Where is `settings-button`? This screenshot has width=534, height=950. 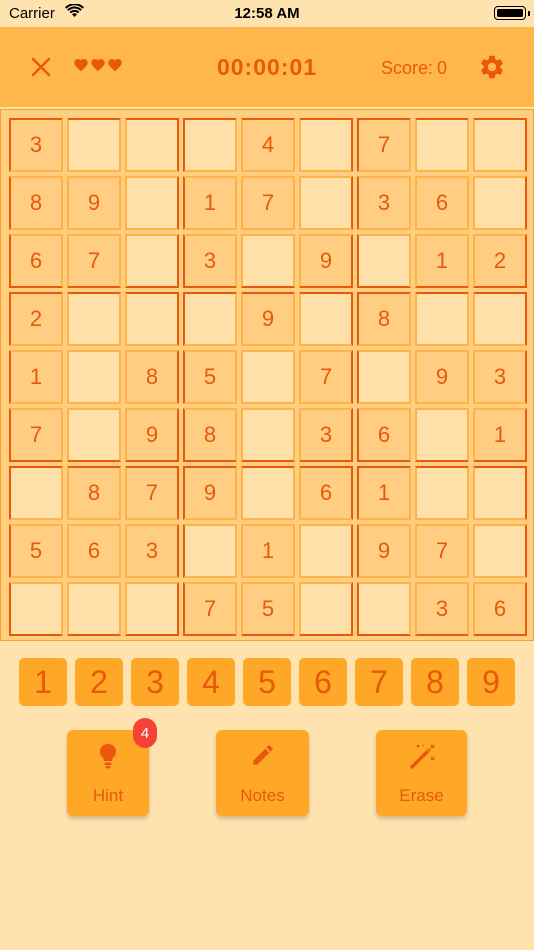
settings-button is located at coordinates (492, 67).